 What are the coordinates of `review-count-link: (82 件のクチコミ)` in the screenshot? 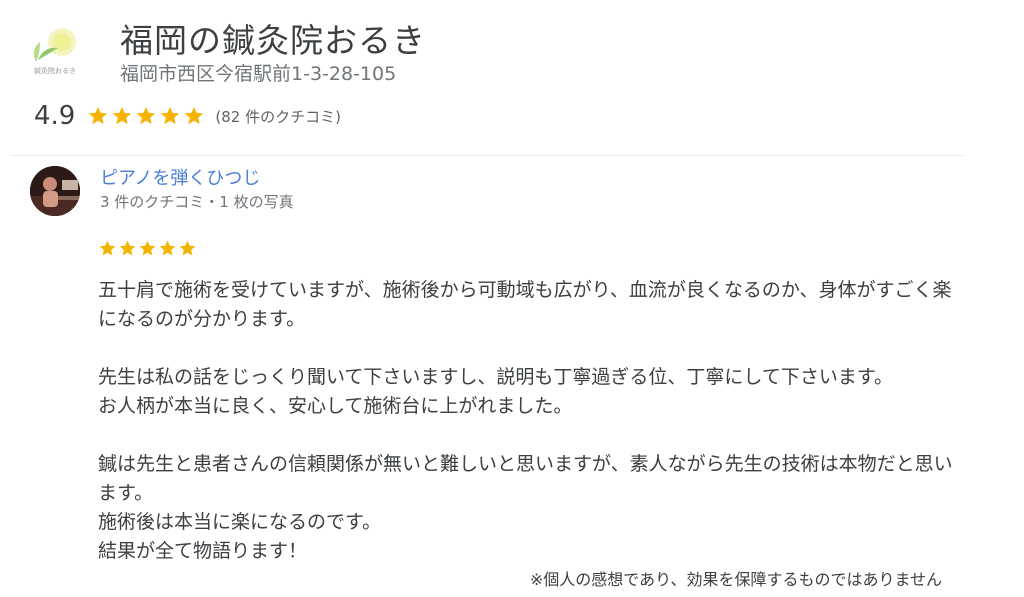 It's located at (278, 116).